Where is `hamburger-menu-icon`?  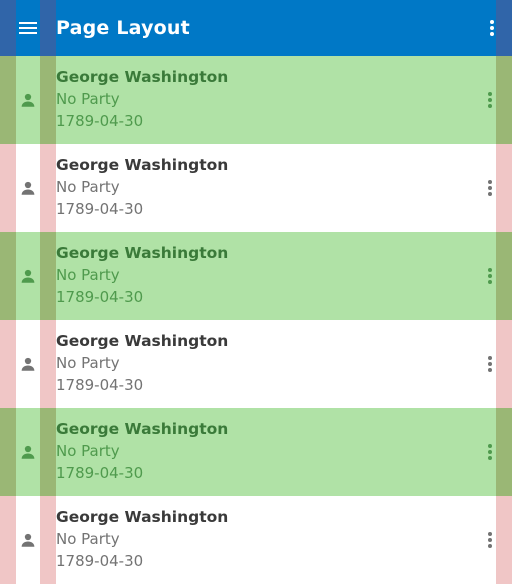
hamburger-menu-icon is located at coordinates (28, 28).